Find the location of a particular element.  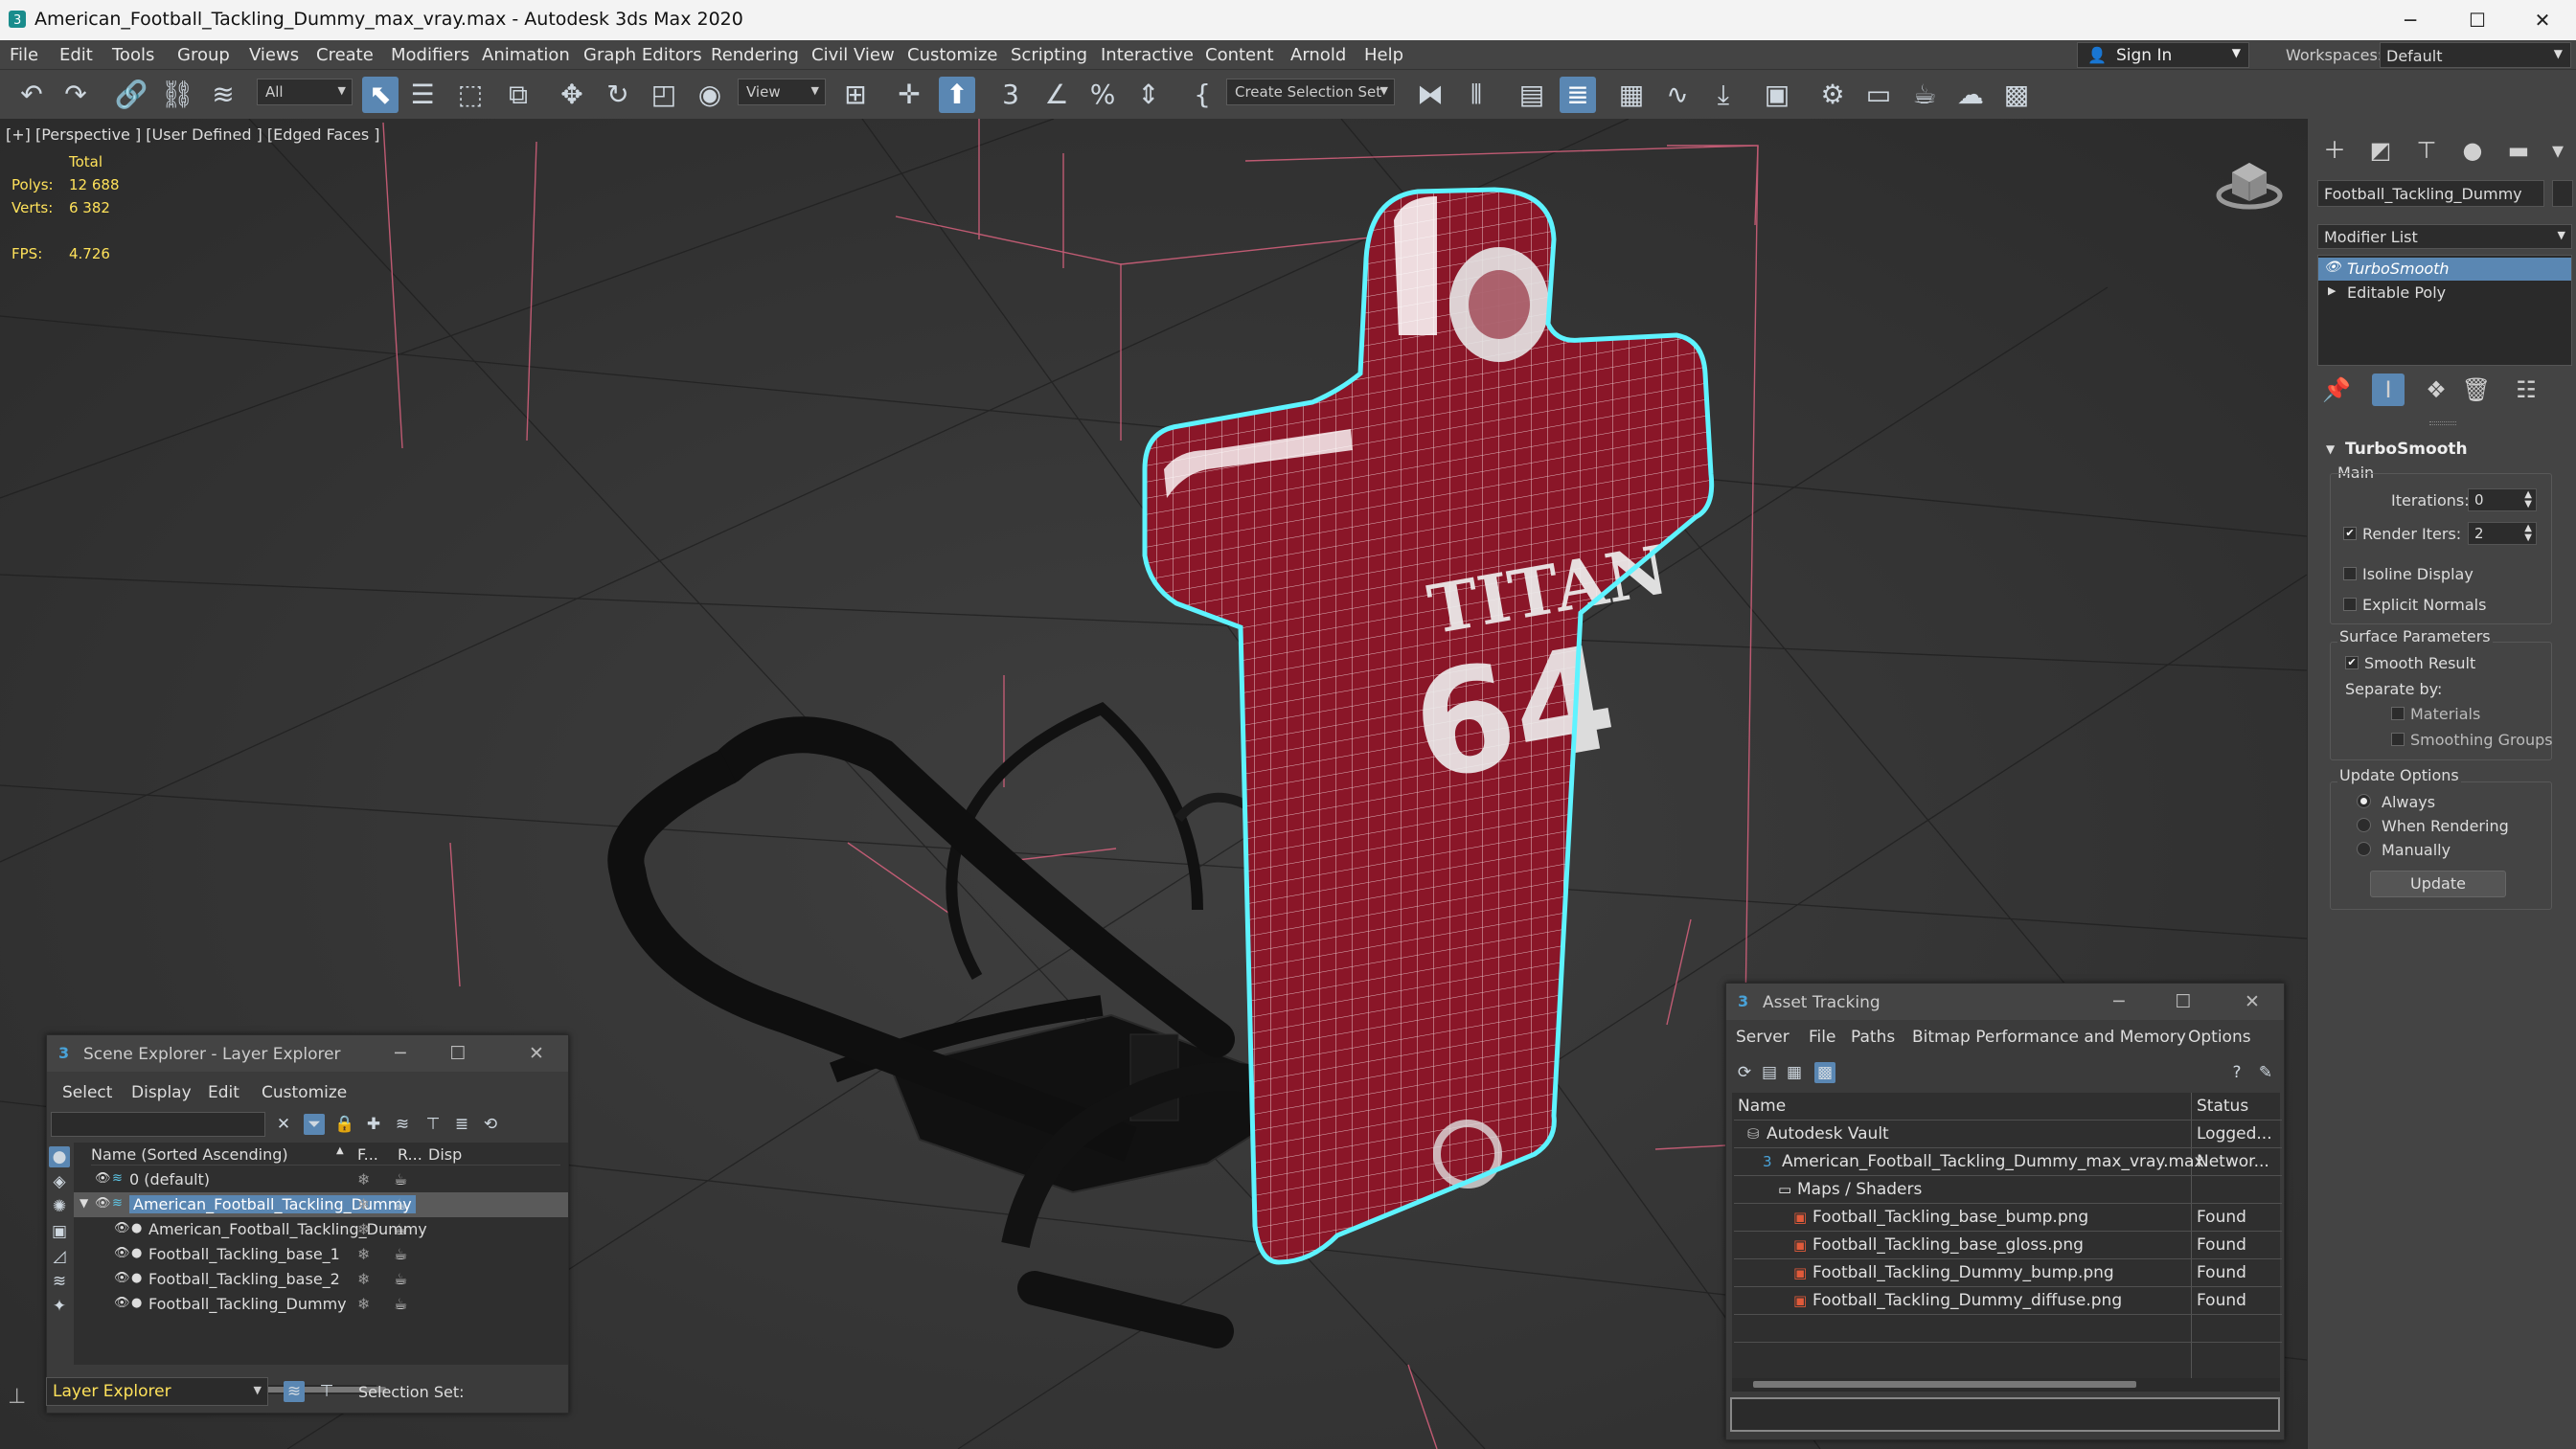

modify-tab-icon: ◩ is located at coordinates (2380, 150).